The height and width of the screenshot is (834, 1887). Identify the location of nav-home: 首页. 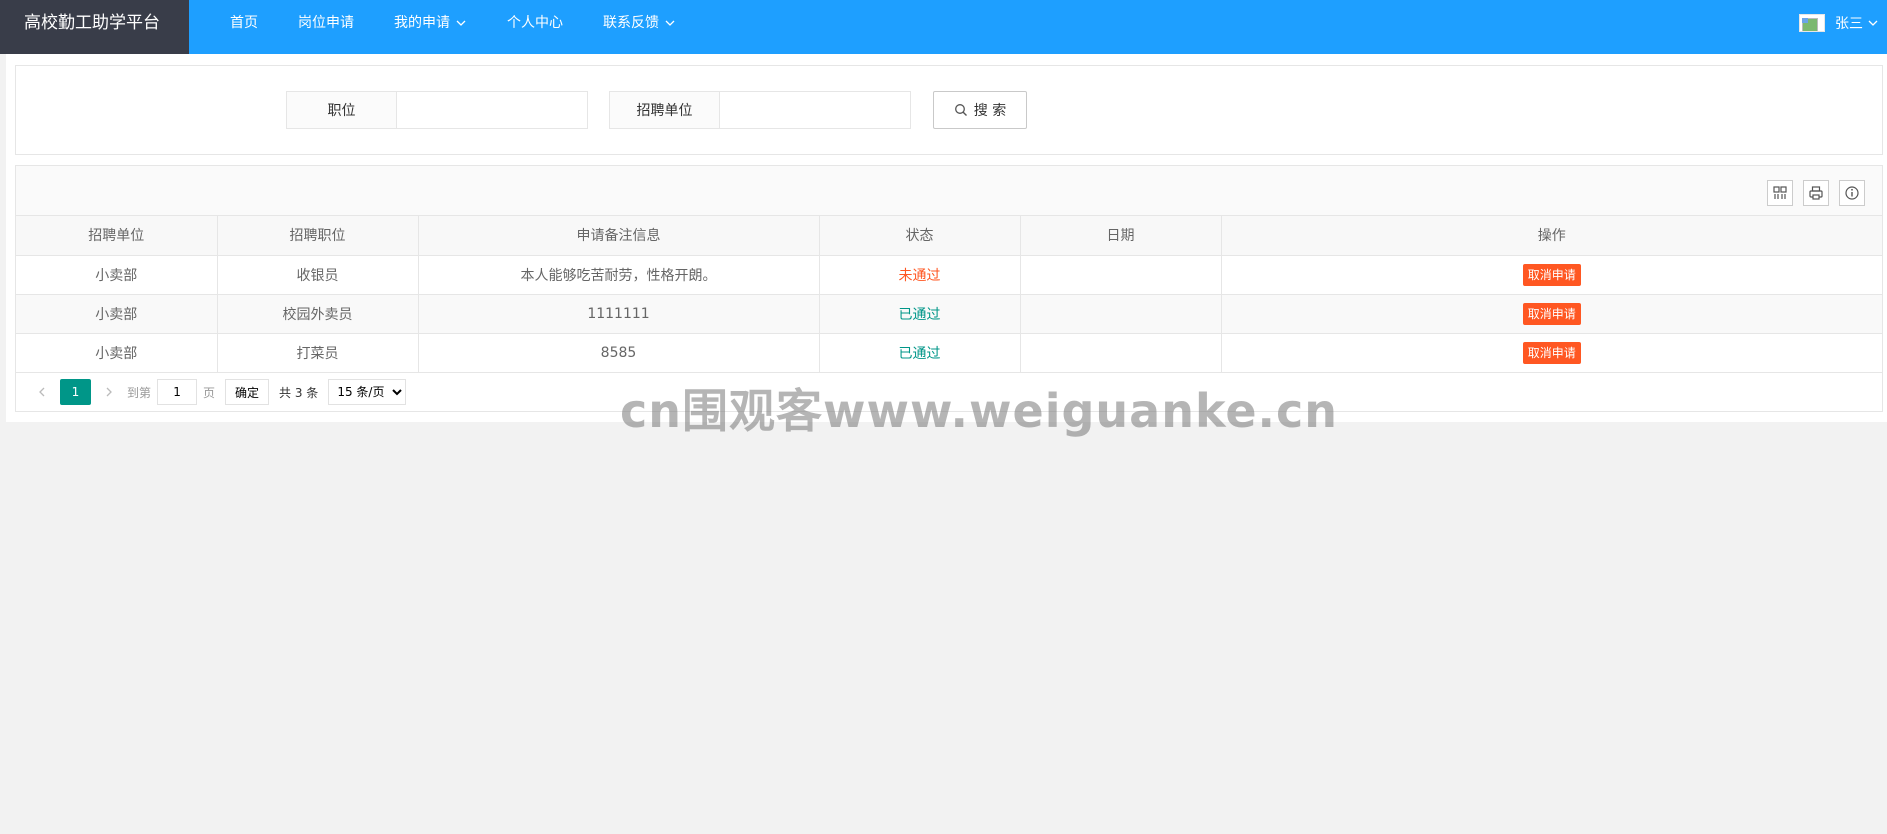
(244, 23).